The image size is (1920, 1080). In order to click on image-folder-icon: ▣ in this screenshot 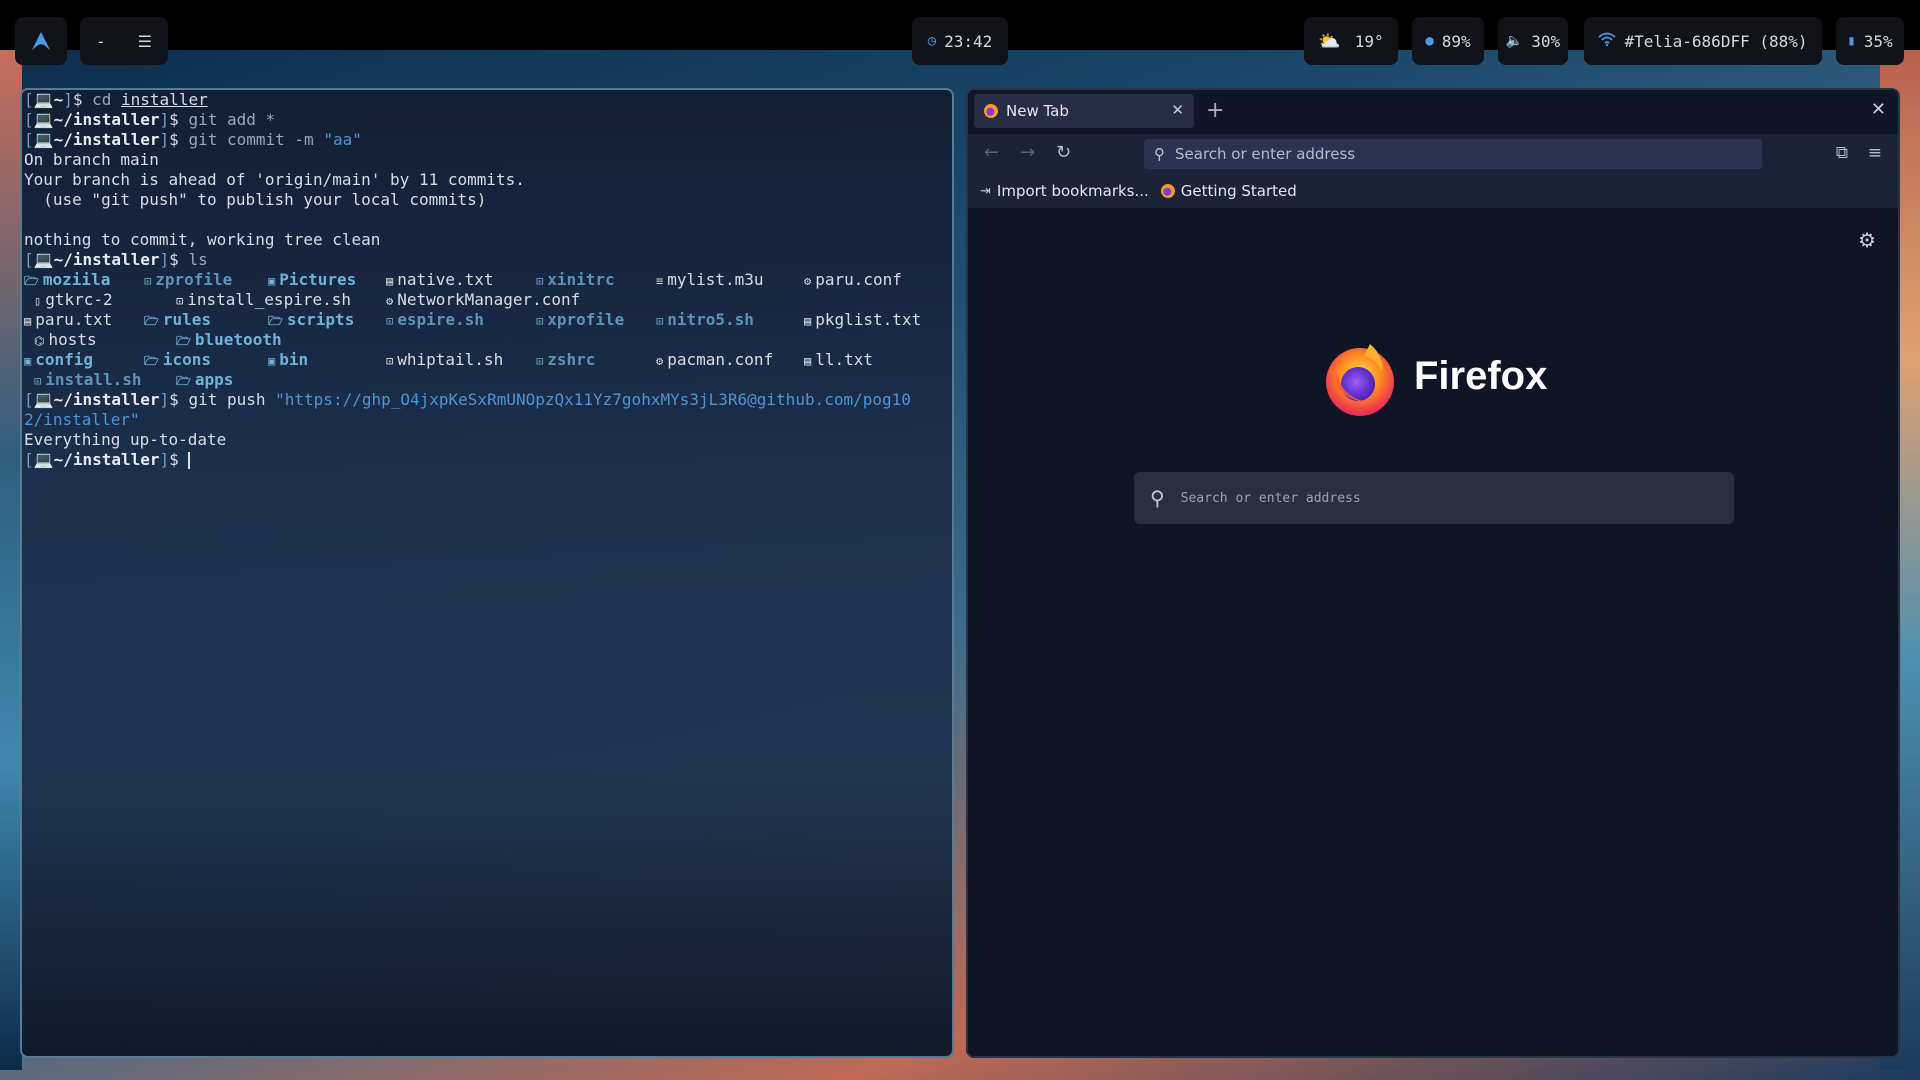, I will do `click(272, 281)`.